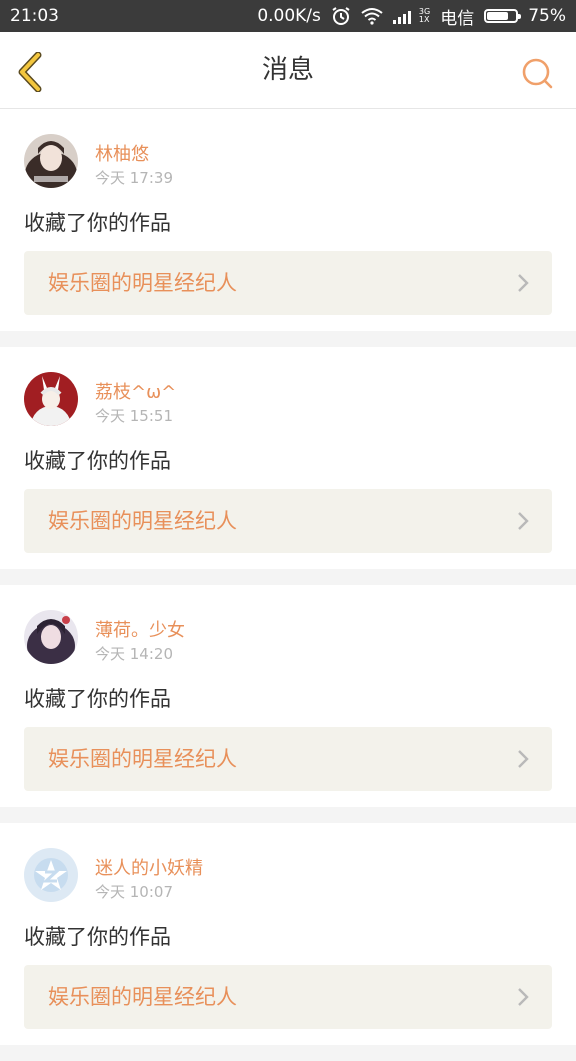 This screenshot has height=1061, width=576. Describe the element at coordinates (134, 178) in the screenshot. I see `message-time: 今天 17:39` at that location.